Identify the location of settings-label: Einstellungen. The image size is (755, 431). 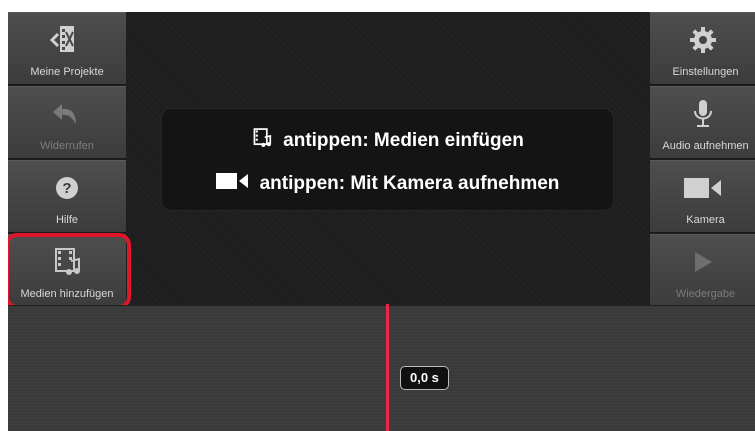
(705, 72).